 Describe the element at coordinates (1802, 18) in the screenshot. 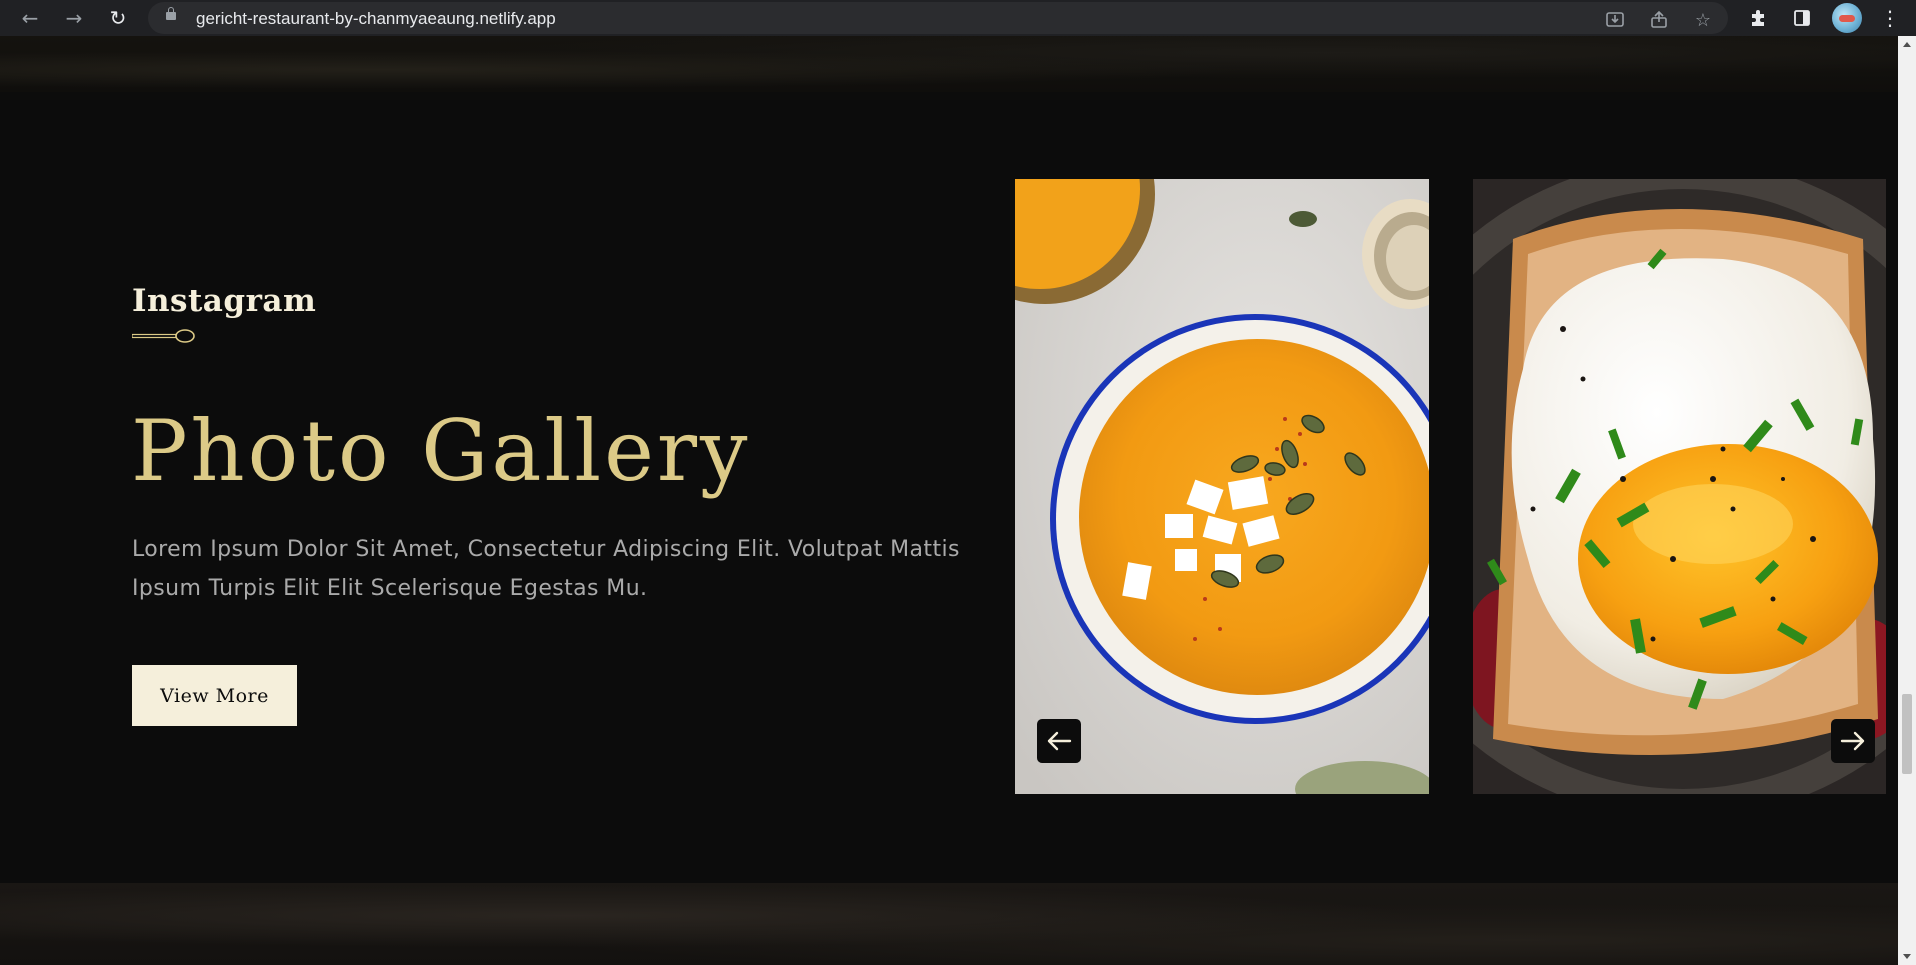

I see `side-panel-icon` at that location.